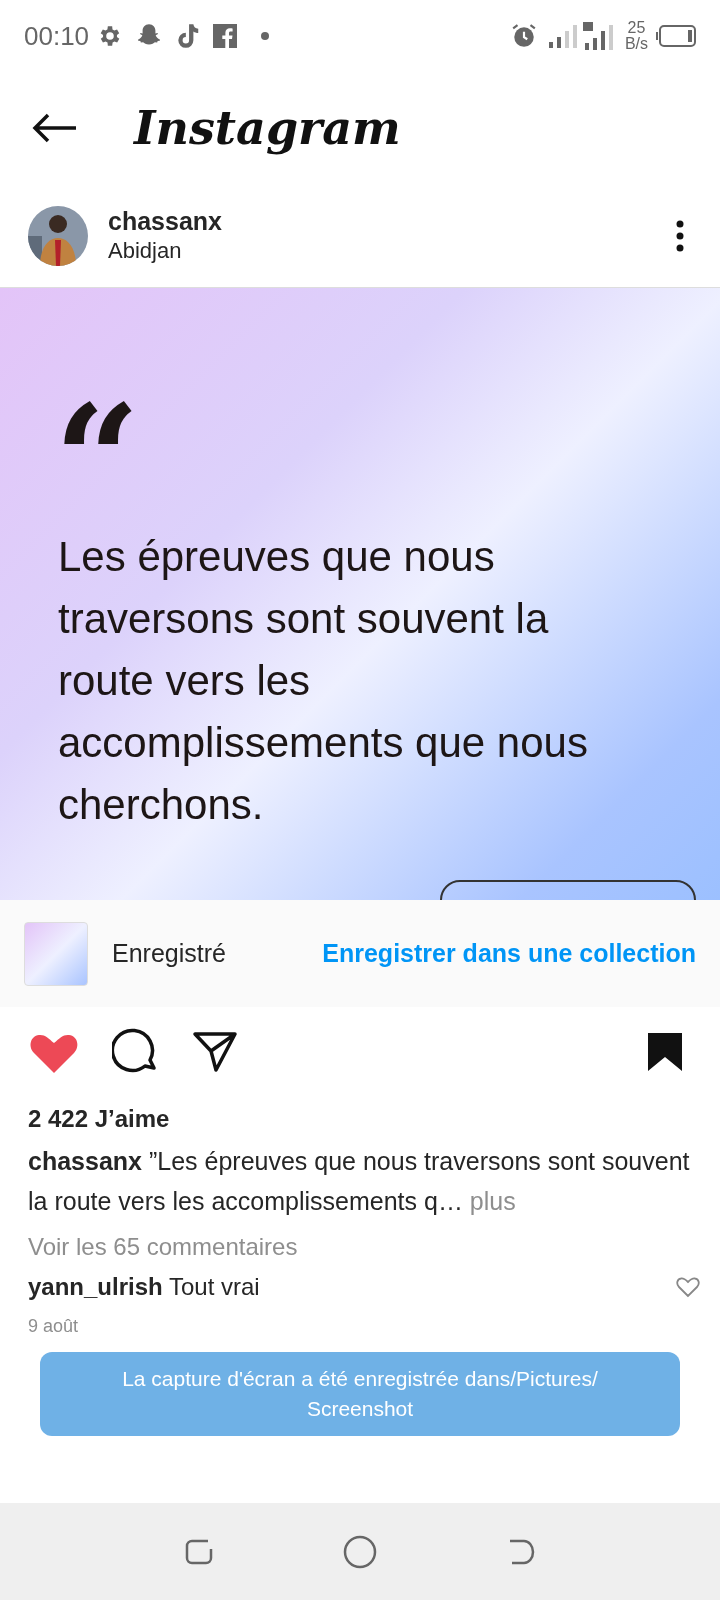 This screenshot has height=1600, width=720. Describe the element at coordinates (144, 1287) in the screenshot. I see `comment-text: yann_ulrish Tout vrai` at that location.